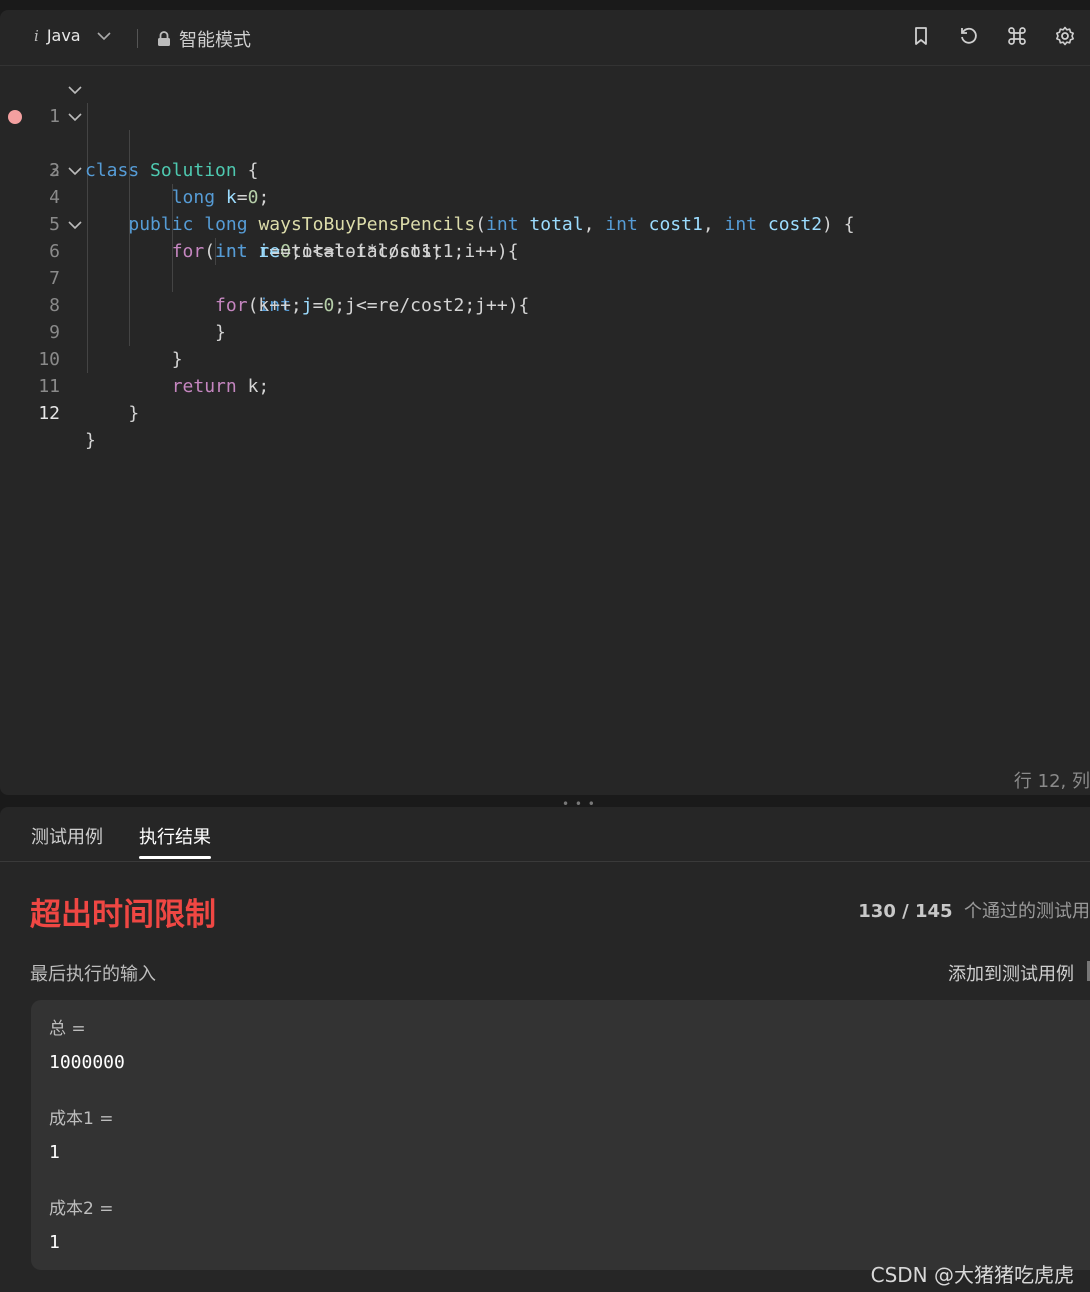 This screenshot has width=1090, height=1292. What do you see at coordinates (545, 223) in the screenshot?
I see `code-line: 5 int re=total-i*cost1;` at bounding box center [545, 223].